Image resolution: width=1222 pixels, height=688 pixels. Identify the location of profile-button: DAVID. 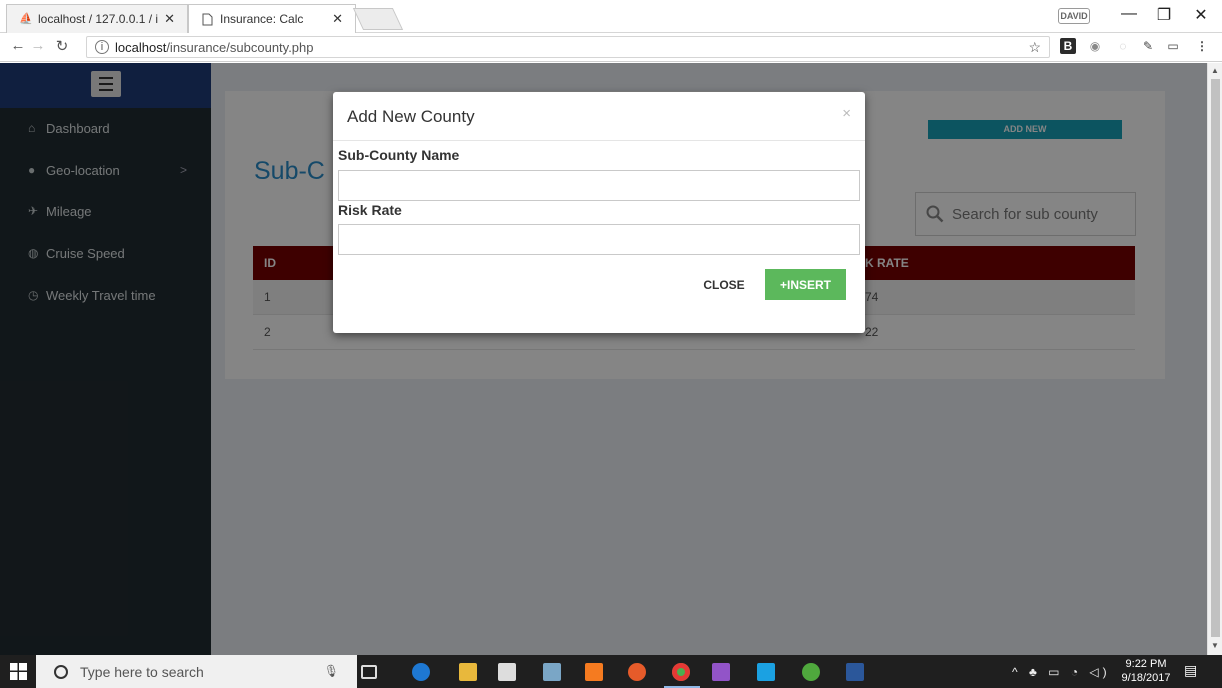
(1074, 16).